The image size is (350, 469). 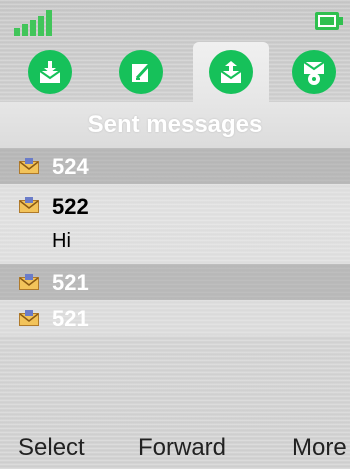 I want to click on compose-icon, so click(x=141, y=72).